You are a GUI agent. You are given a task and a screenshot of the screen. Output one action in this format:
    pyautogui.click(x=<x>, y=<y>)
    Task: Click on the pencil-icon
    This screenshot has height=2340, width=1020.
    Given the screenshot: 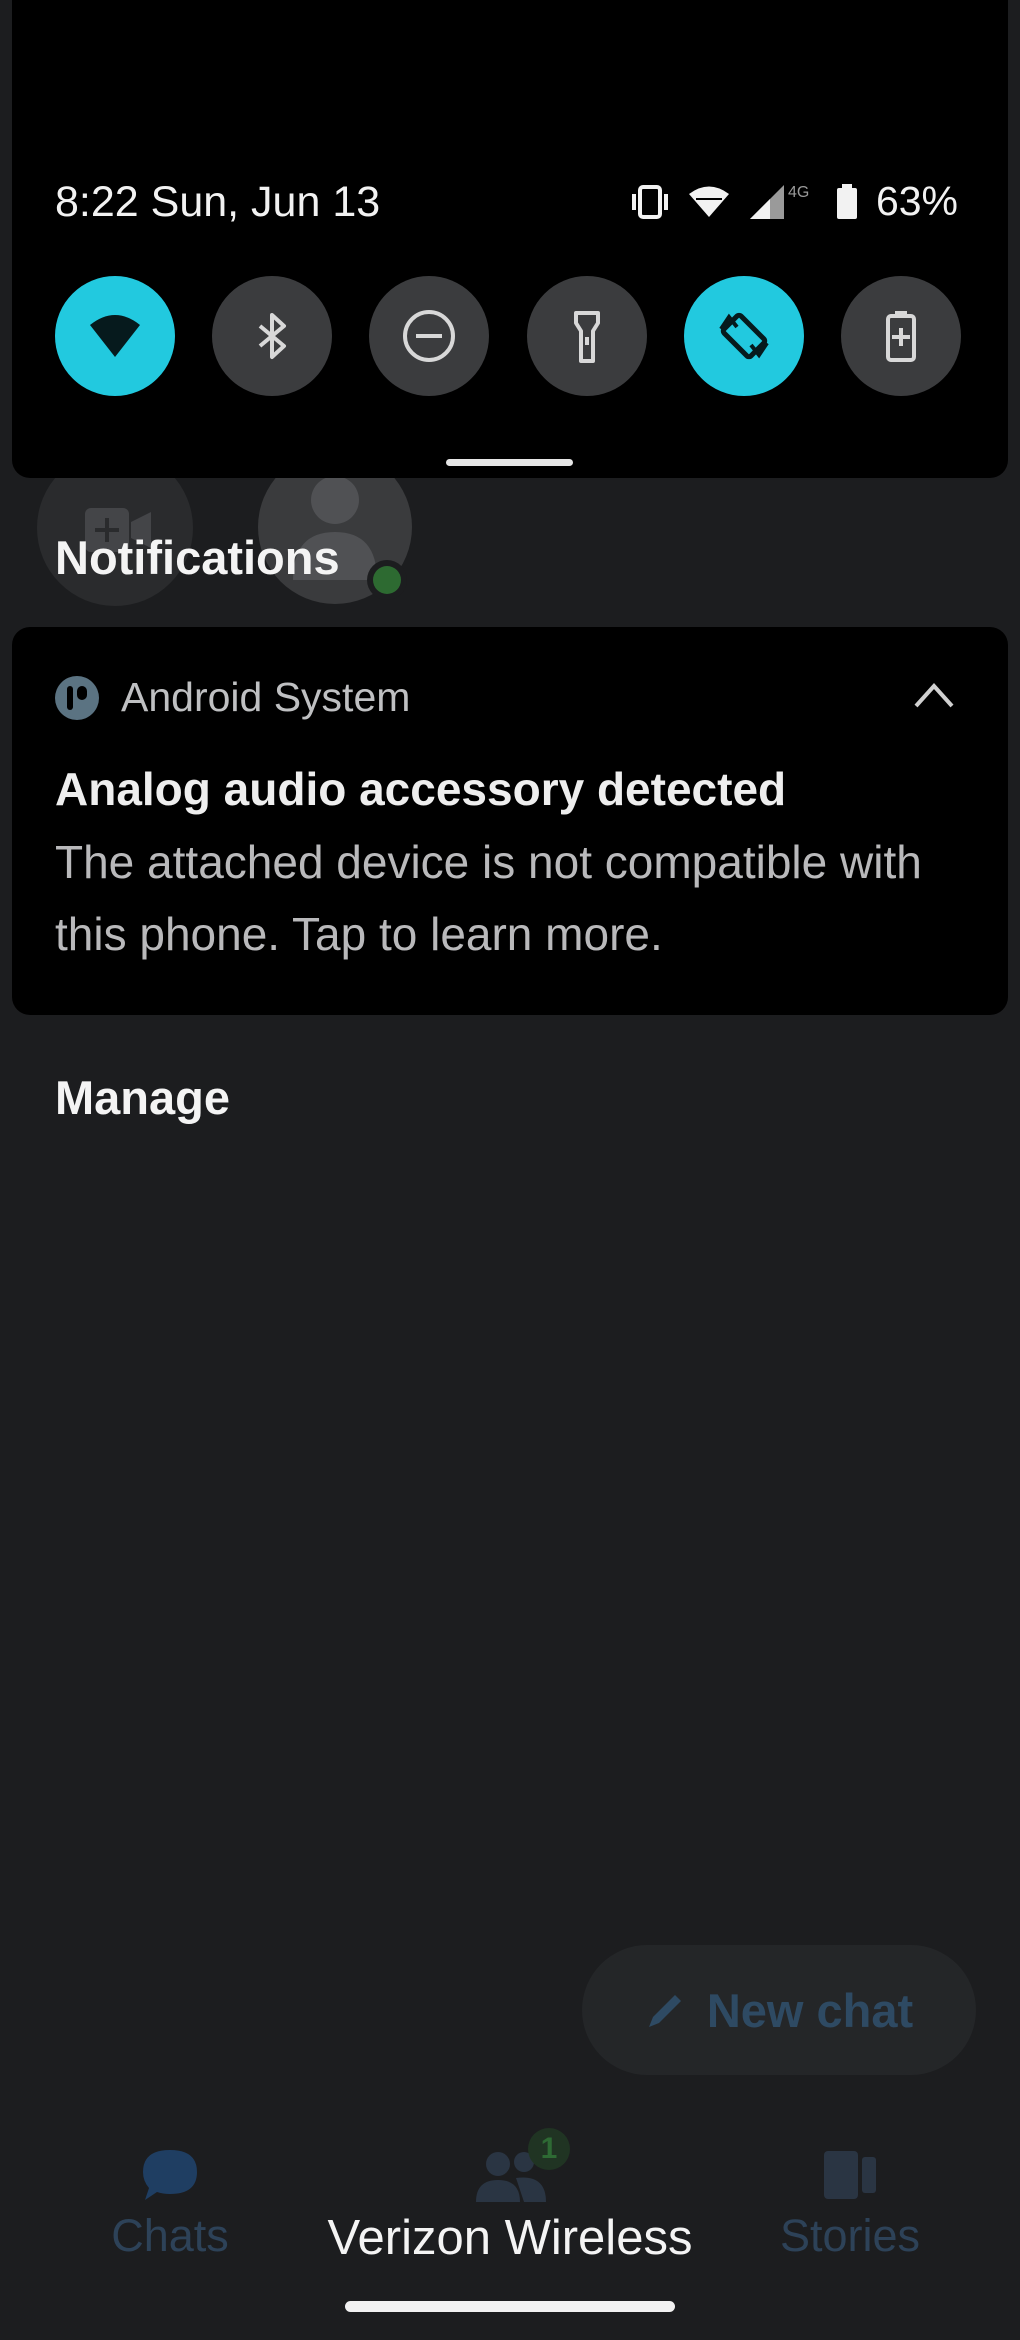 What is the action you would take?
    pyautogui.click(x=664, y=2011)
    